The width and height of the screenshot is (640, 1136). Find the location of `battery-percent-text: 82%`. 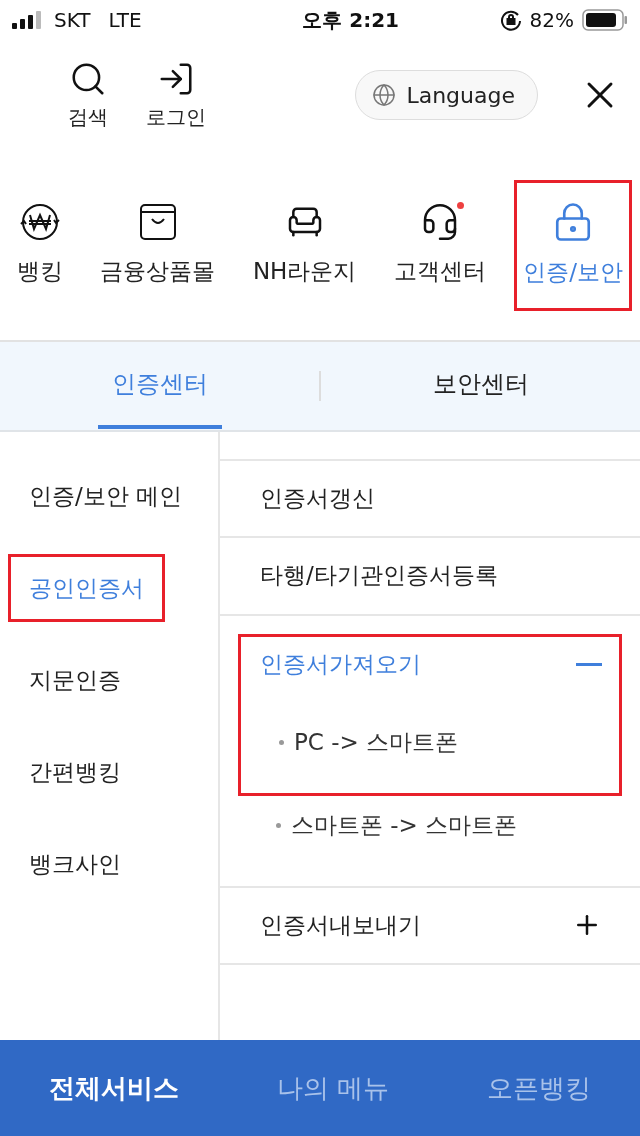

battery-percent-text: 82% is located at coordinates (551, 20).